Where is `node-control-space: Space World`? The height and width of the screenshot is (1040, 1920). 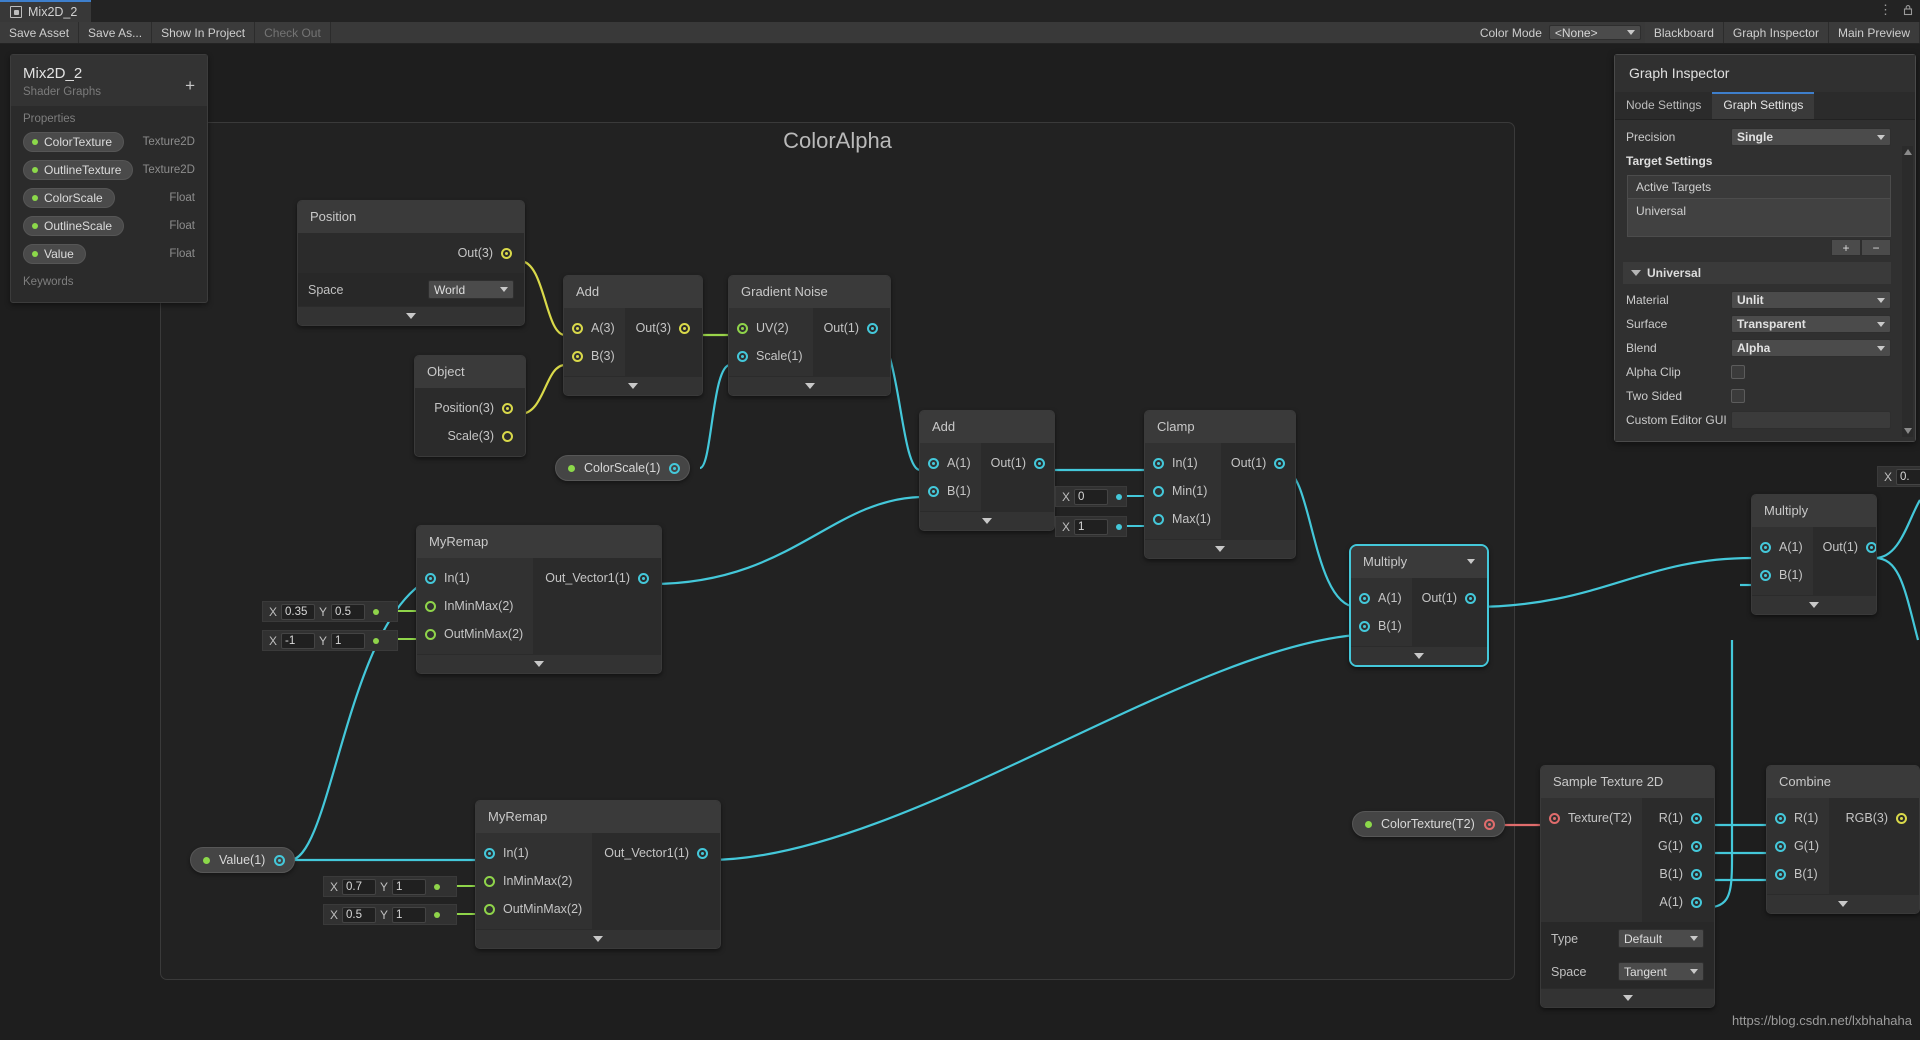 node-control-space: Space World is located at coordinates (411, 289).